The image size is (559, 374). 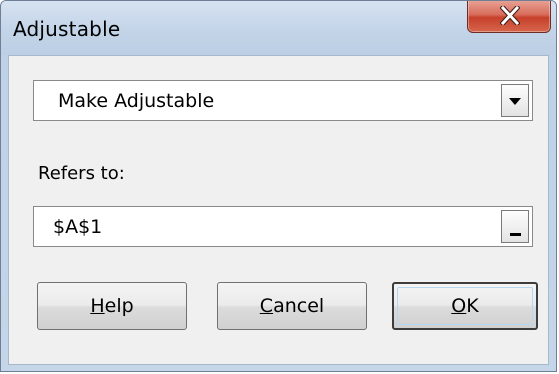 I want to click on help-button: Help, so click(x=112, y=306).